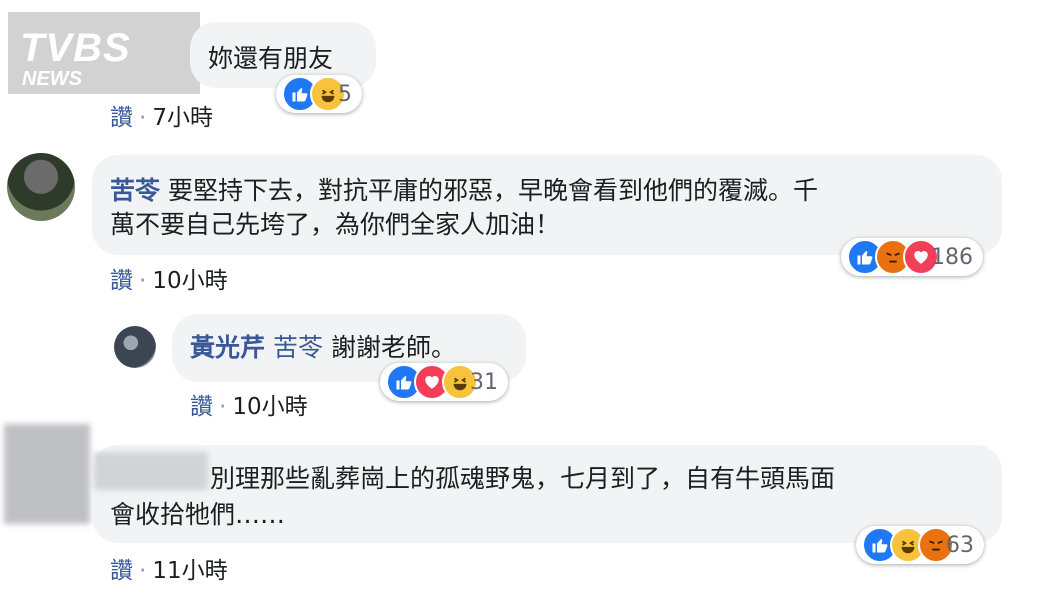 The width and height of the screenshot is (1060, 596). What do you see at coordinates (75, 48) in the screenshot?
I see `logo-text: TVBS` at bounding box center [75, 48].